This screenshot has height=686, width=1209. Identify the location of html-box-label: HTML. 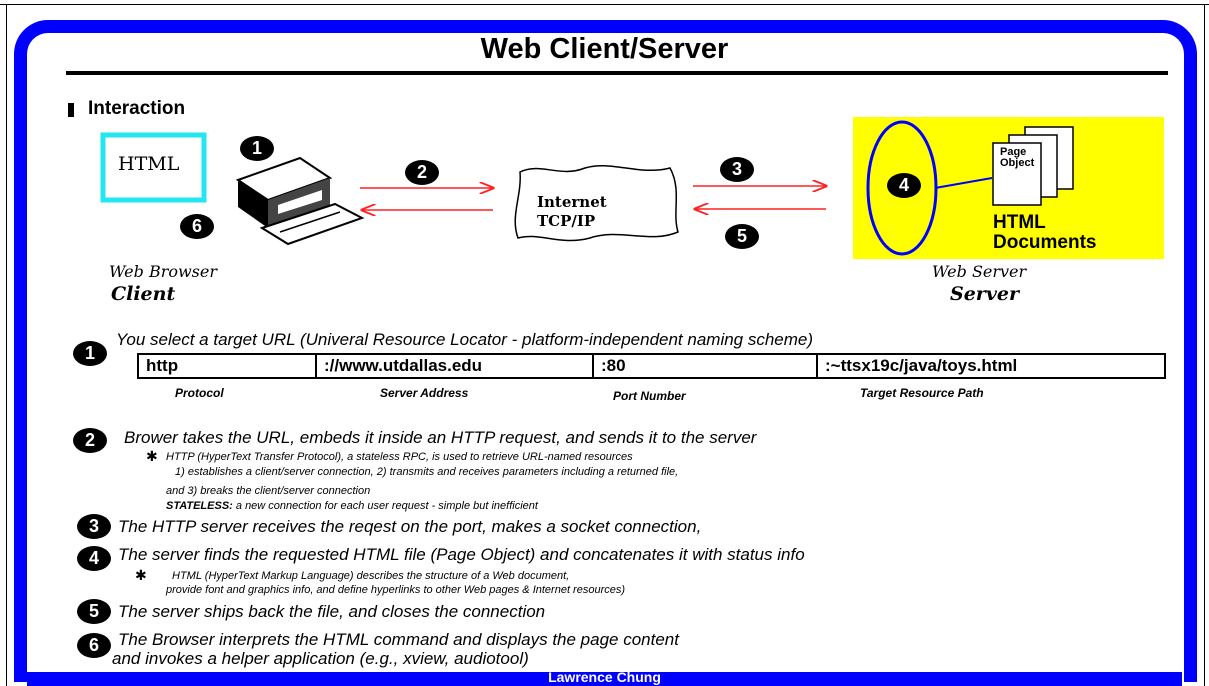
(149, 164).